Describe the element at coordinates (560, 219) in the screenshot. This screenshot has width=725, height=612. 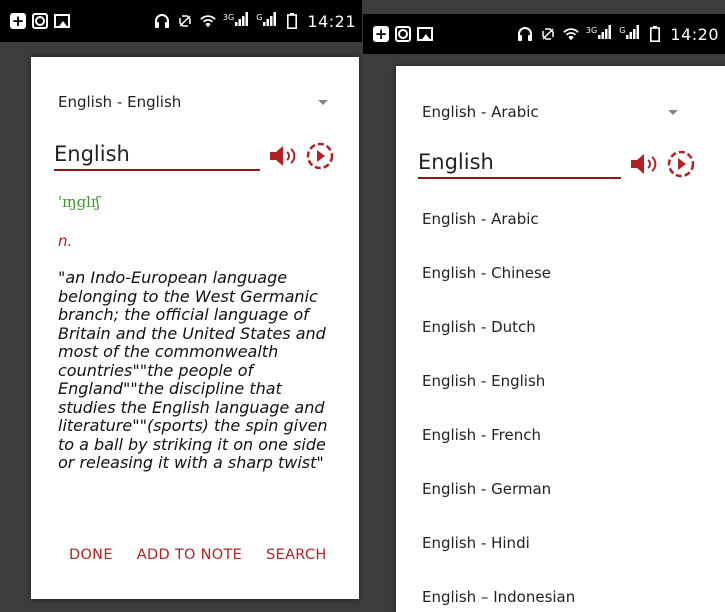
I see `dropdown-option: English - Arabic` at that location.